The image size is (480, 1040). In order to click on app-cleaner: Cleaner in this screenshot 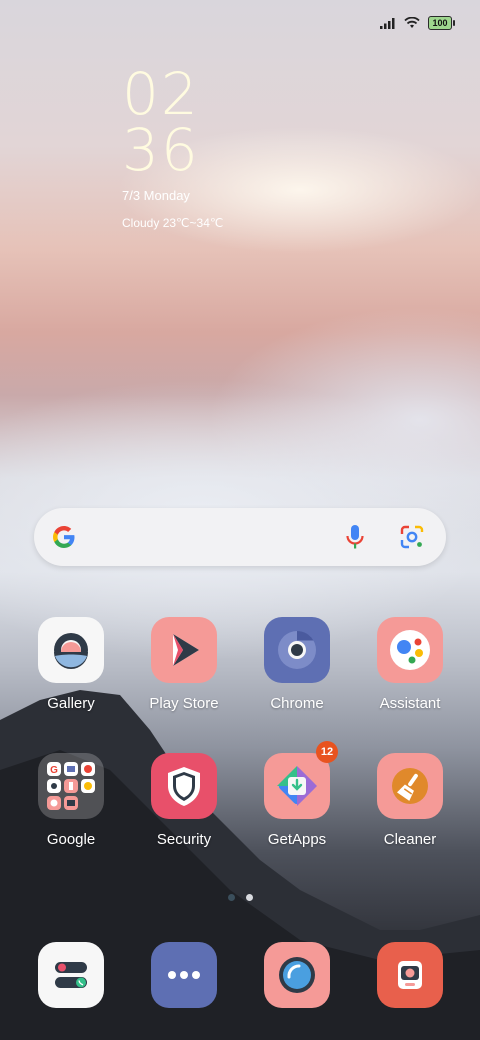, I will do `click(410, 800)`.